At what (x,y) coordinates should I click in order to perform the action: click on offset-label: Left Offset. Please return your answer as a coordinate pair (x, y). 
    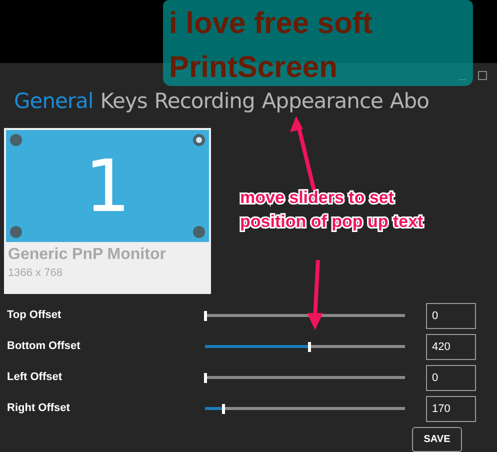
    Looking at the image, I should click on (34, 378).